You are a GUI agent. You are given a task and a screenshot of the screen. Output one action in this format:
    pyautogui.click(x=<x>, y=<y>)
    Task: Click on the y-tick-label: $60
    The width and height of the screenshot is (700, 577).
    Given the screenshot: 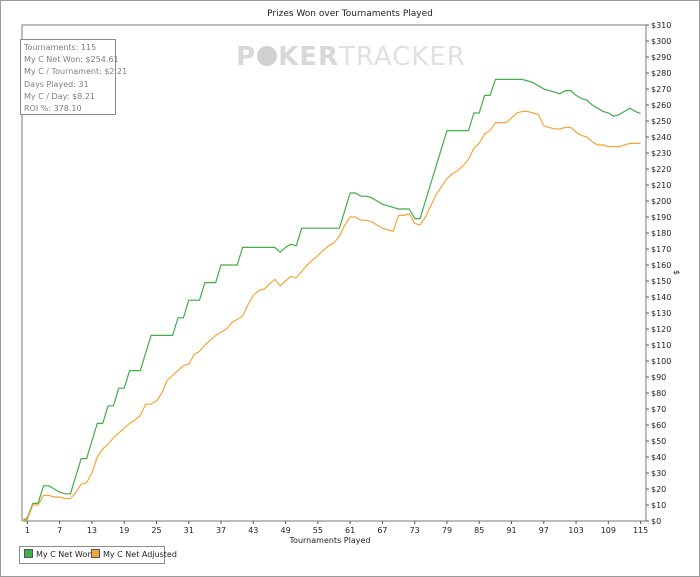 What is the action you would take?
    pyautogui.click(x=658, y=425)
    